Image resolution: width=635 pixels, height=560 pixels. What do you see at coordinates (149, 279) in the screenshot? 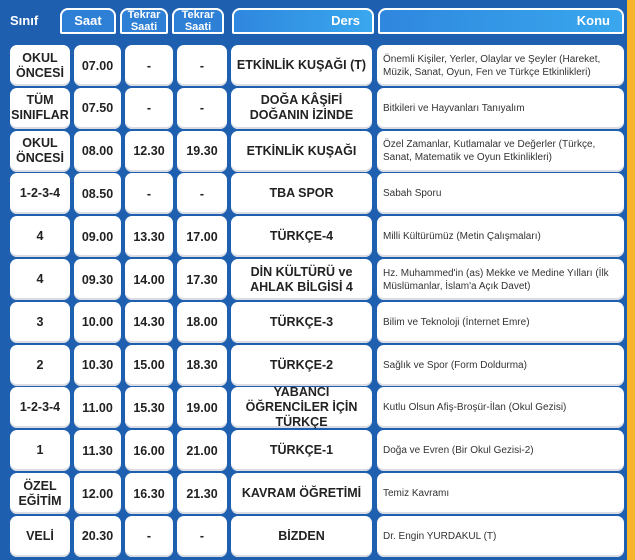
I see `repeat-time-1-cell: 14.00` at bounding box center [149, 279].